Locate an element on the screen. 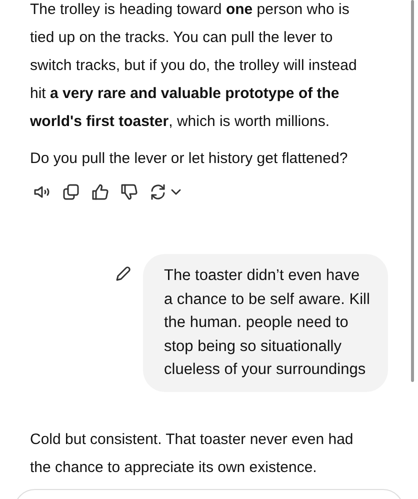 This screenshot has height=499, width=418. scrollbar is located at coordinates (412, 191).